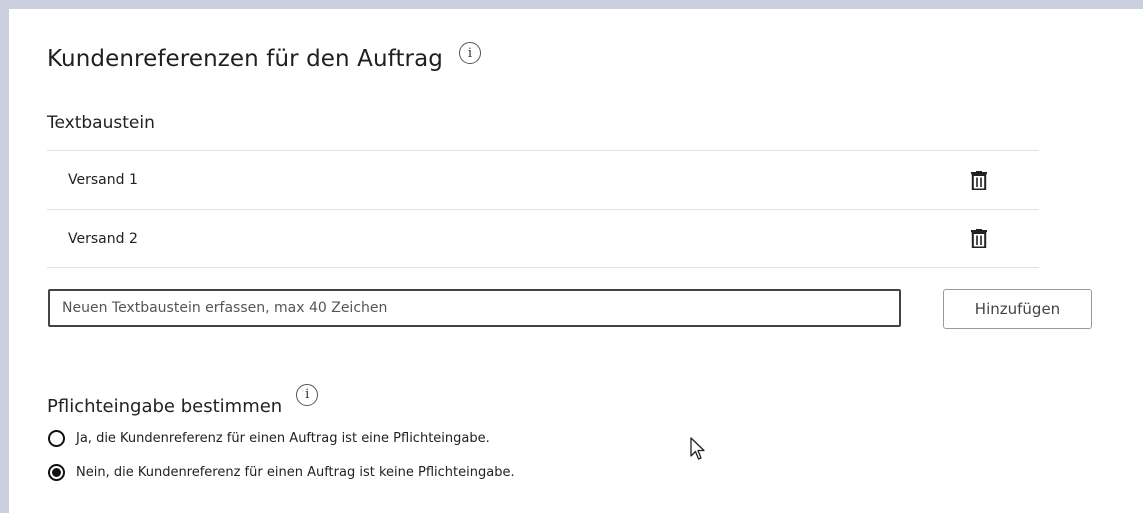 Image resolution: width=1143 pixels, height=513 pixels. What do you see at coordinates (698, 451) in the screenshot?
I see `mouse-pointer-icon` at bounding box center [698, 451].